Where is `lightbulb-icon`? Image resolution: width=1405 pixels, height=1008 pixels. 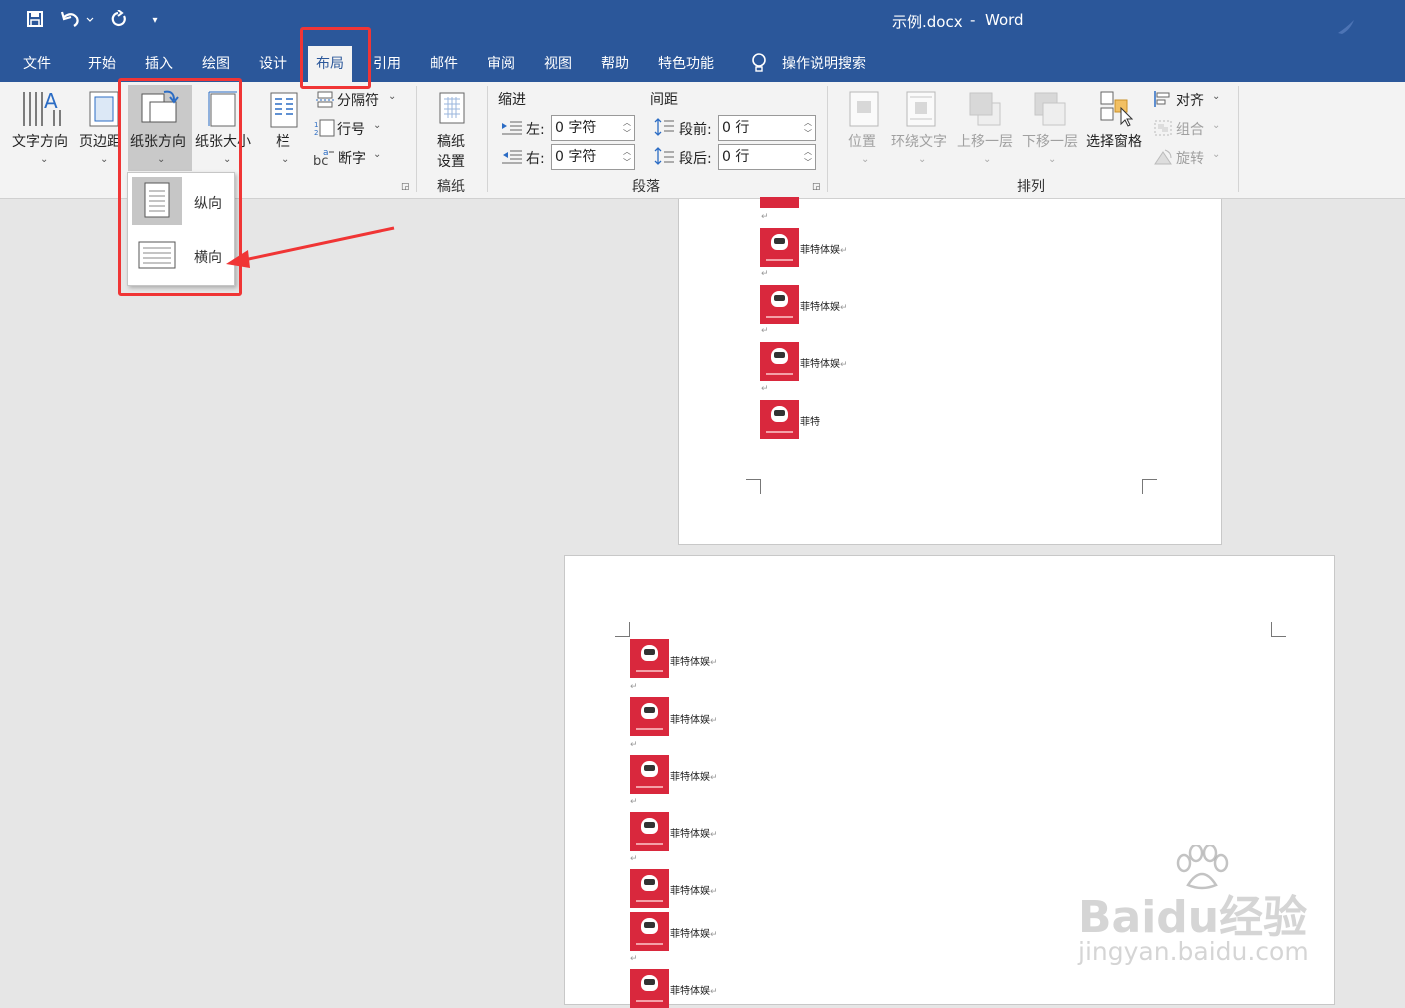
lightbulb-icon is located at coordinates (759, 64).